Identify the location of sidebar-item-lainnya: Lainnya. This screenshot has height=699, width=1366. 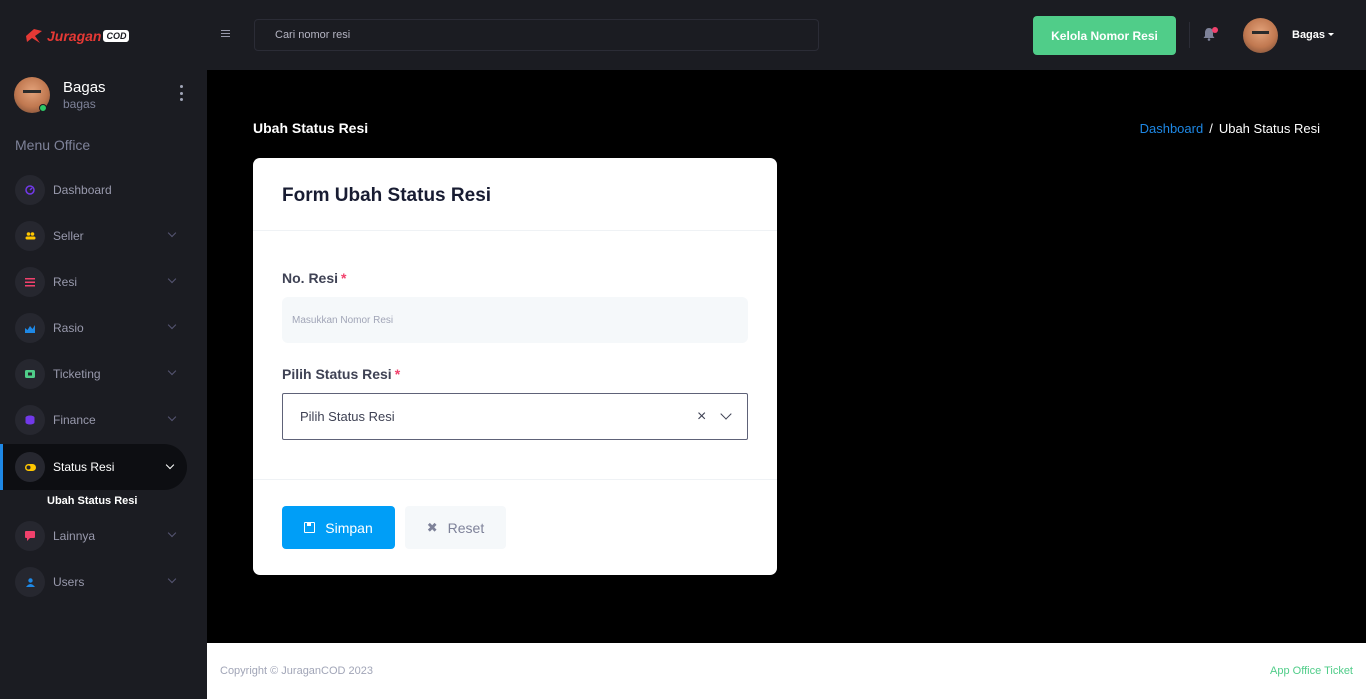
(101, 536).